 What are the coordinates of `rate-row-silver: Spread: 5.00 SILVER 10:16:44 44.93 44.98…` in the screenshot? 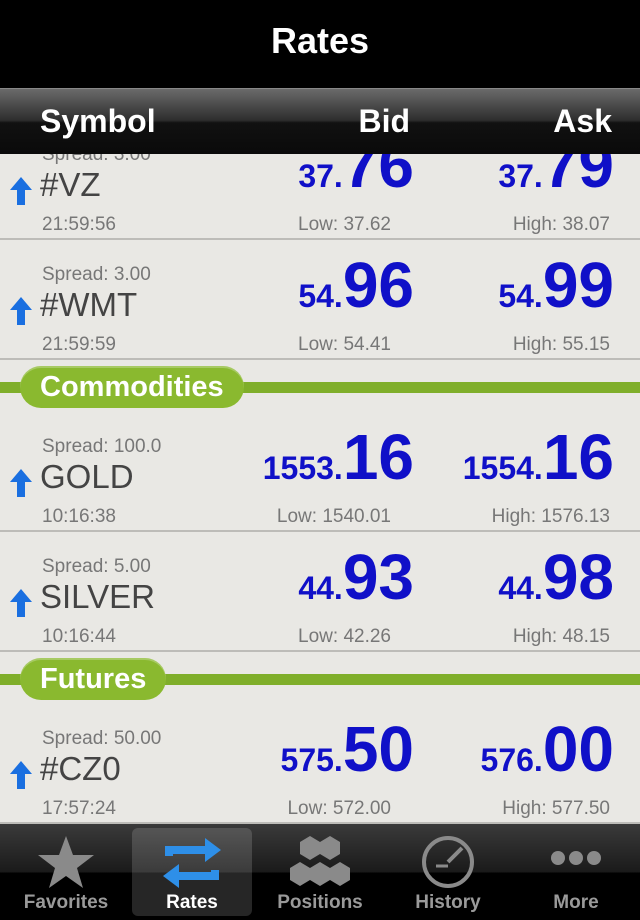 It's located at (320, 592).